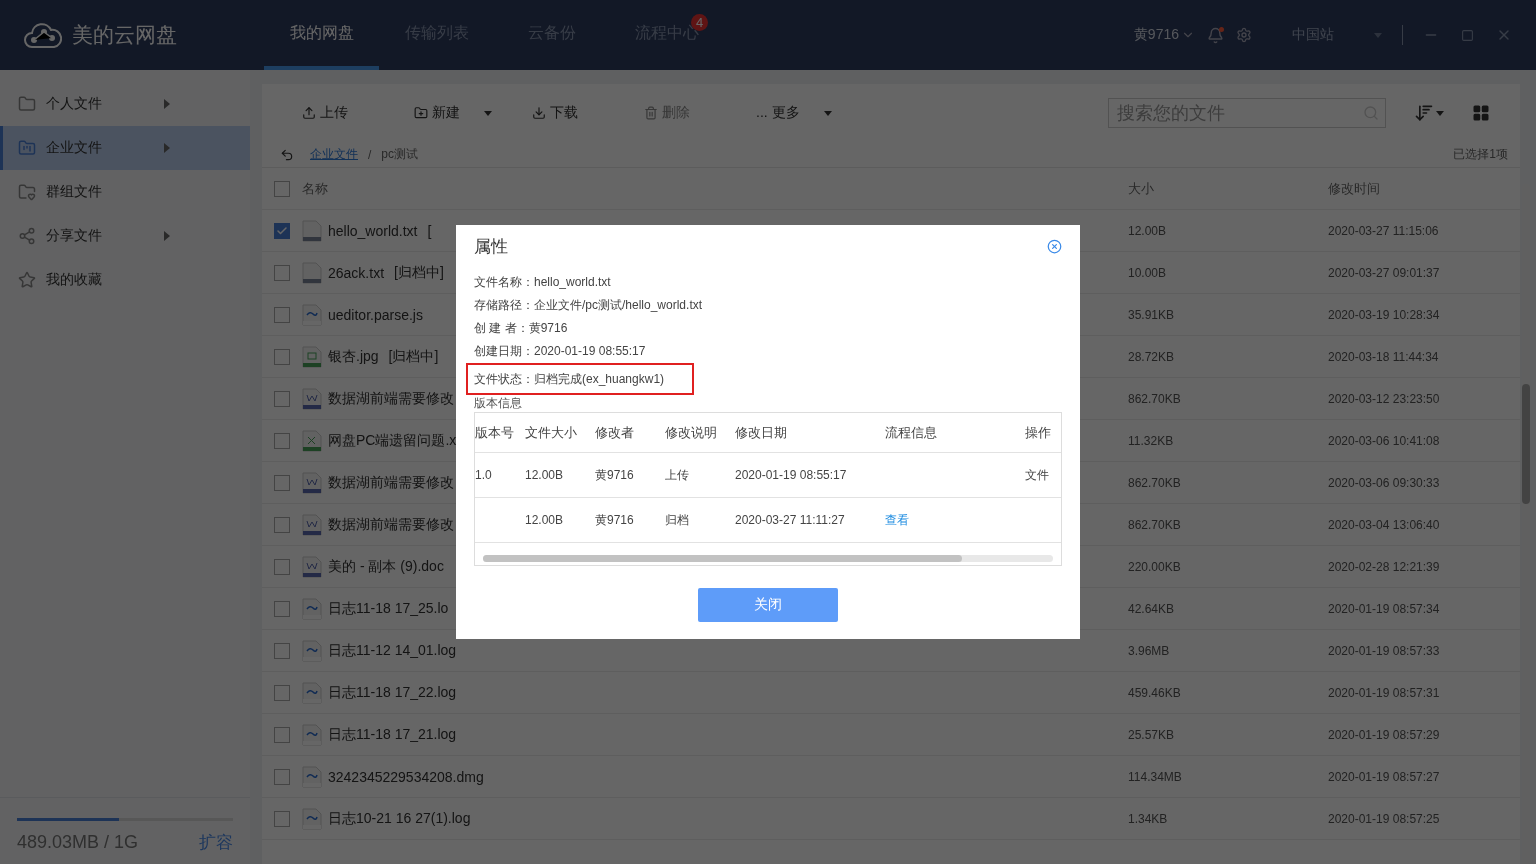 This screenshot has width=1536, height=864. What do you see at coordinates (651, 113) in the screenshot?
I see `trash-icon` at bounding box center [651, 113].